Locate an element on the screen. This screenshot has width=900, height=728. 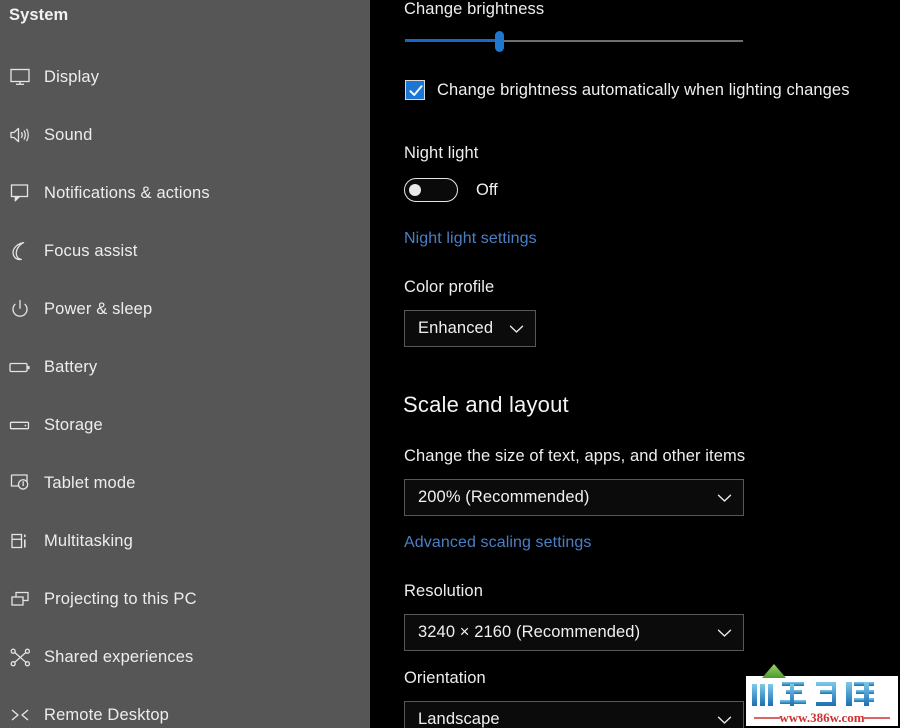
sidebar-item-shared-experiences: Shared experiences is located at coordinates (185, 657).